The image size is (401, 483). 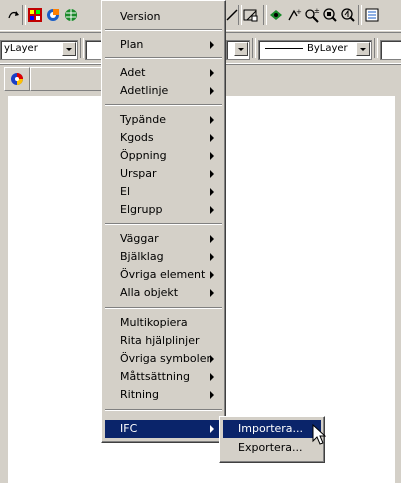 What do you see at coordinates (327, 48) in the screenshot?
I see `lineweight-combo-value: ByLayer` at bounding box center [327, 48].